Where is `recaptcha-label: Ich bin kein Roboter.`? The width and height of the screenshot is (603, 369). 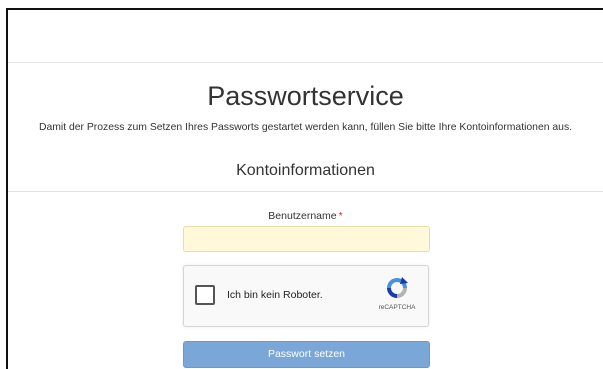
recaptcha-label: Ich bin kein Roboter. is located at coordinates (275, 295).